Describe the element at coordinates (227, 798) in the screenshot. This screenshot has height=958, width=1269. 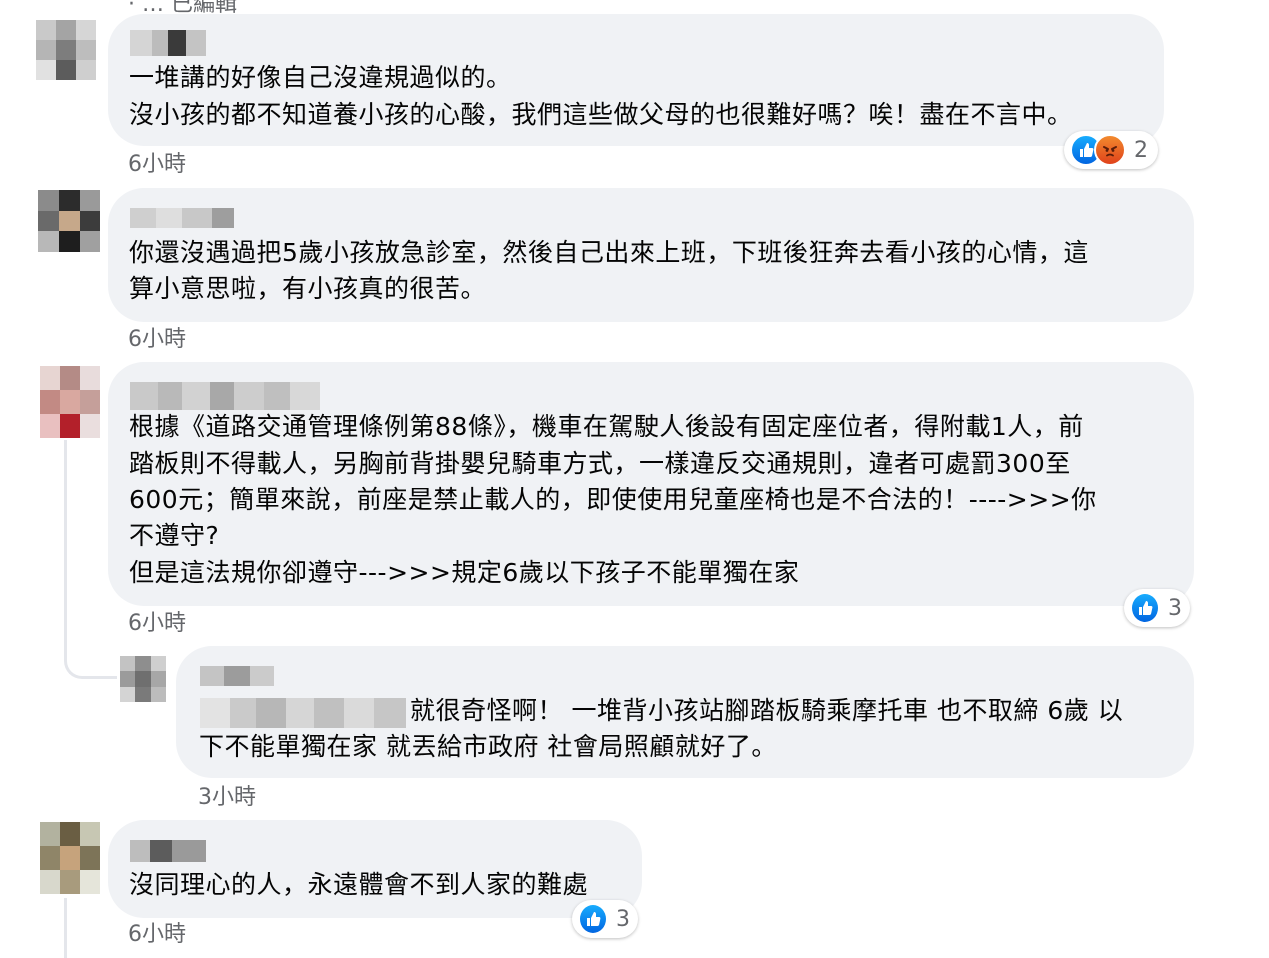
I see `comment-time: 3小時` at that location.